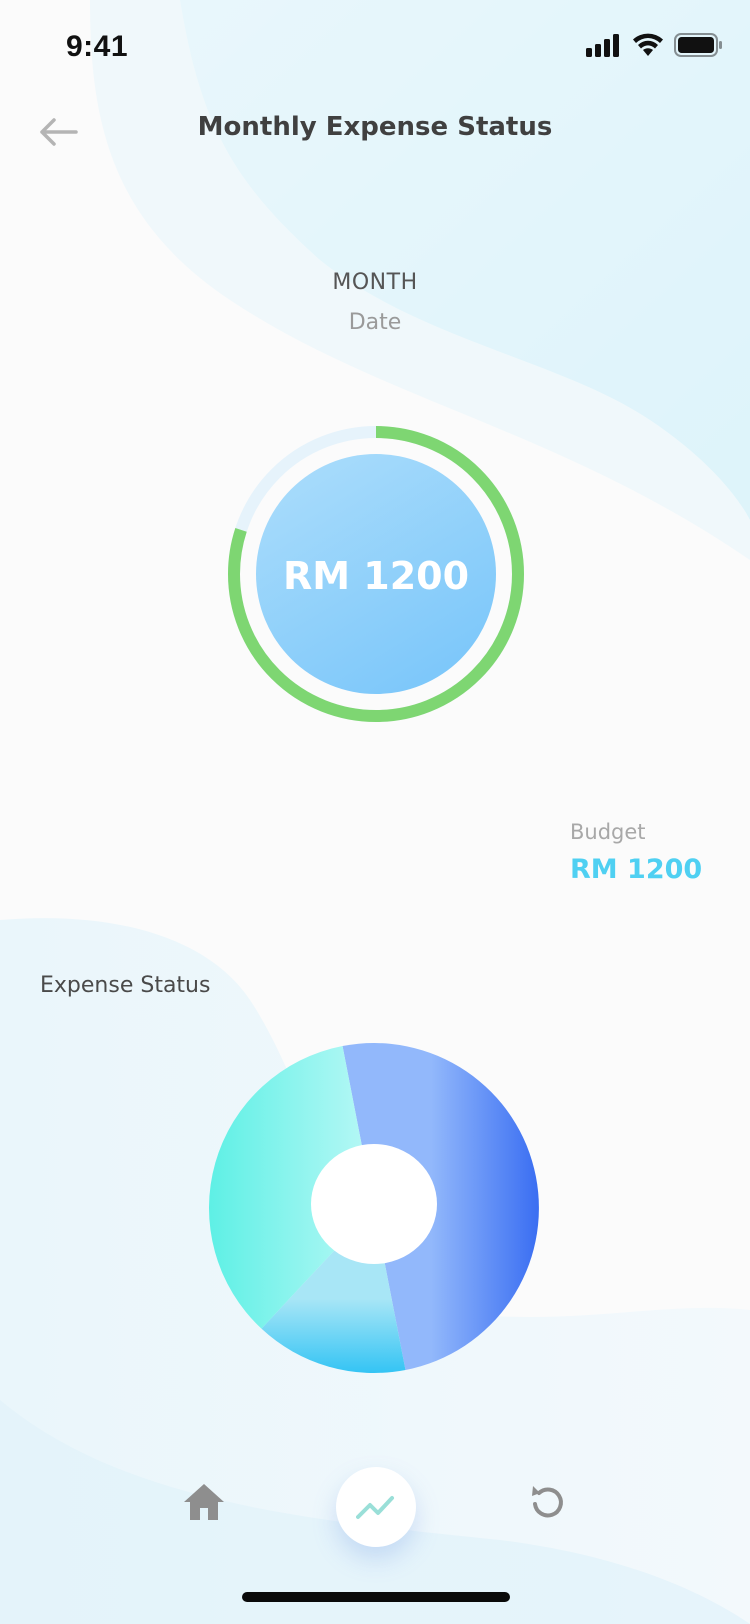  I want to click on expense-donut-chart, so click(374, 1208).